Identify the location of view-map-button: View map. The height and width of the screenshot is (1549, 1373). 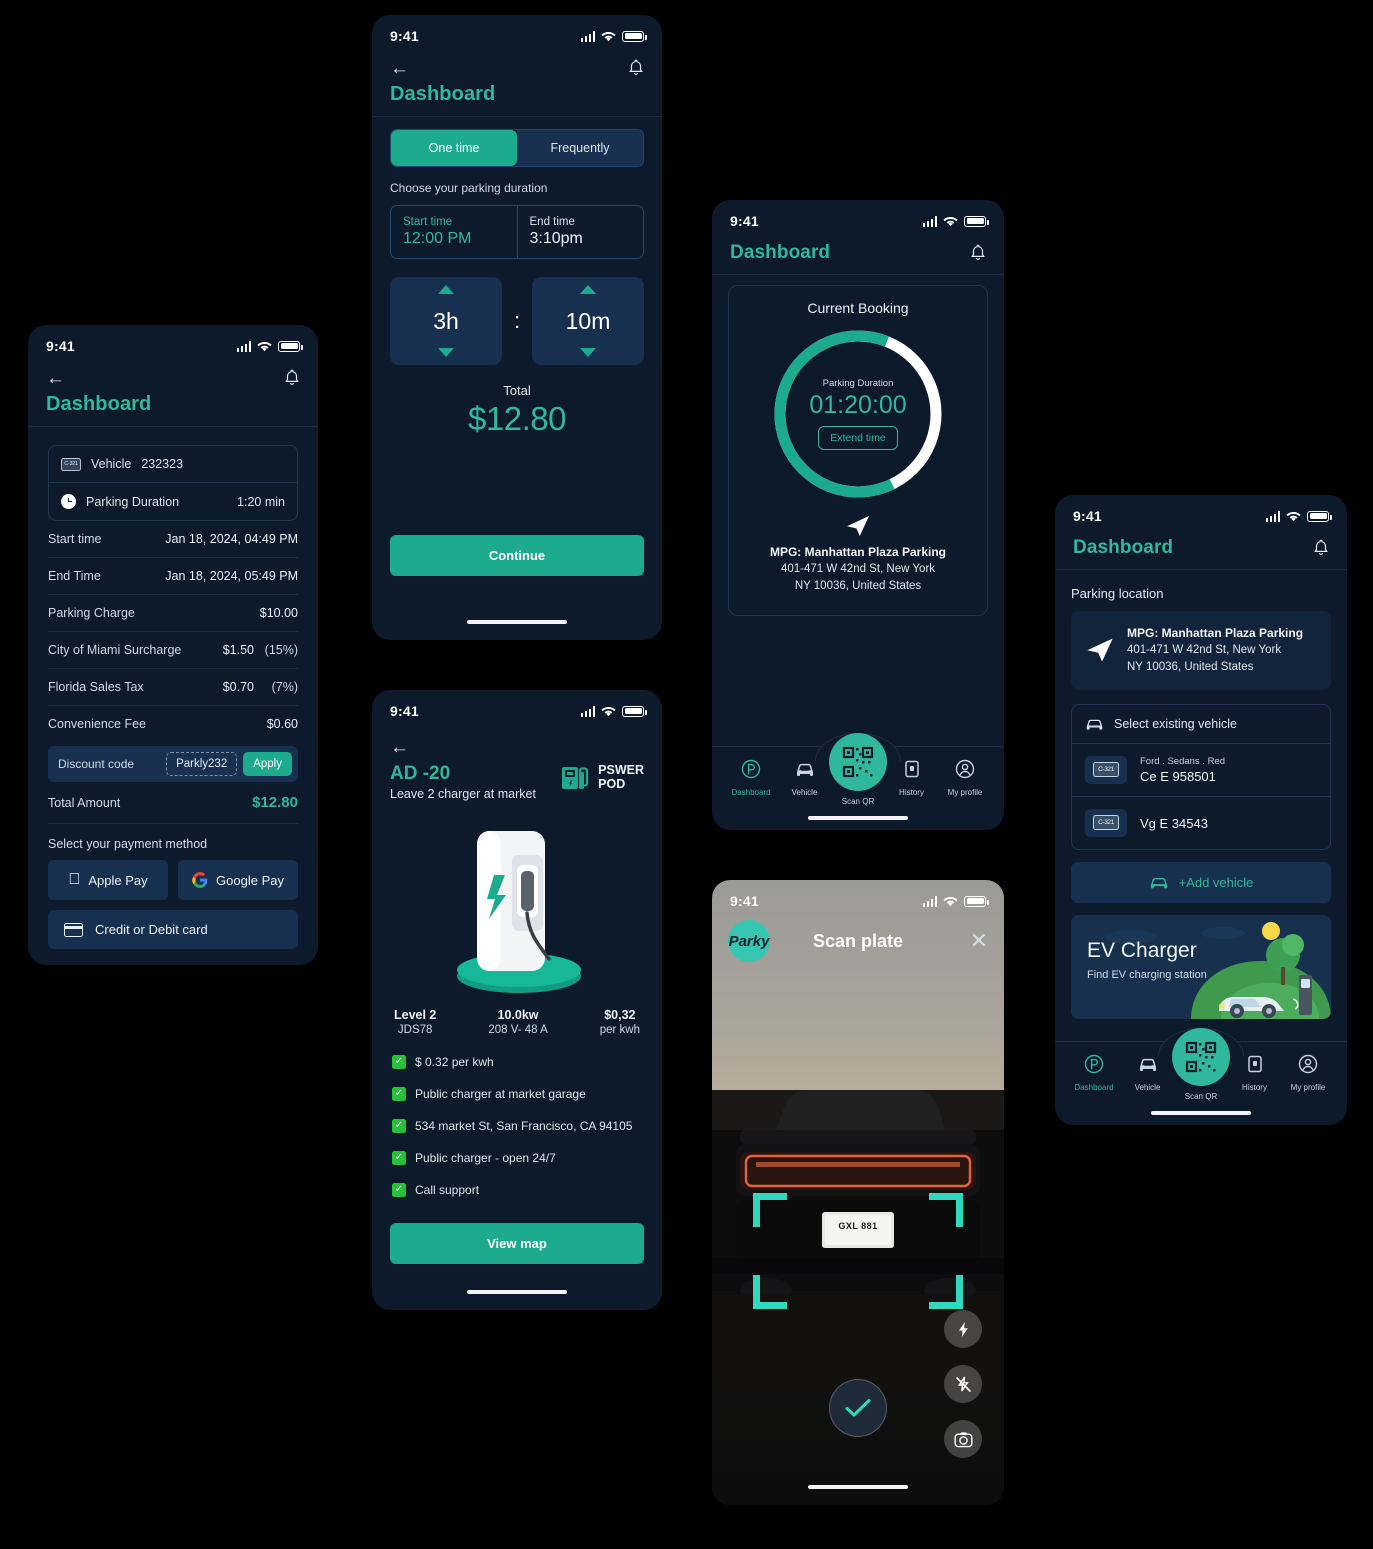
(517, 1243).